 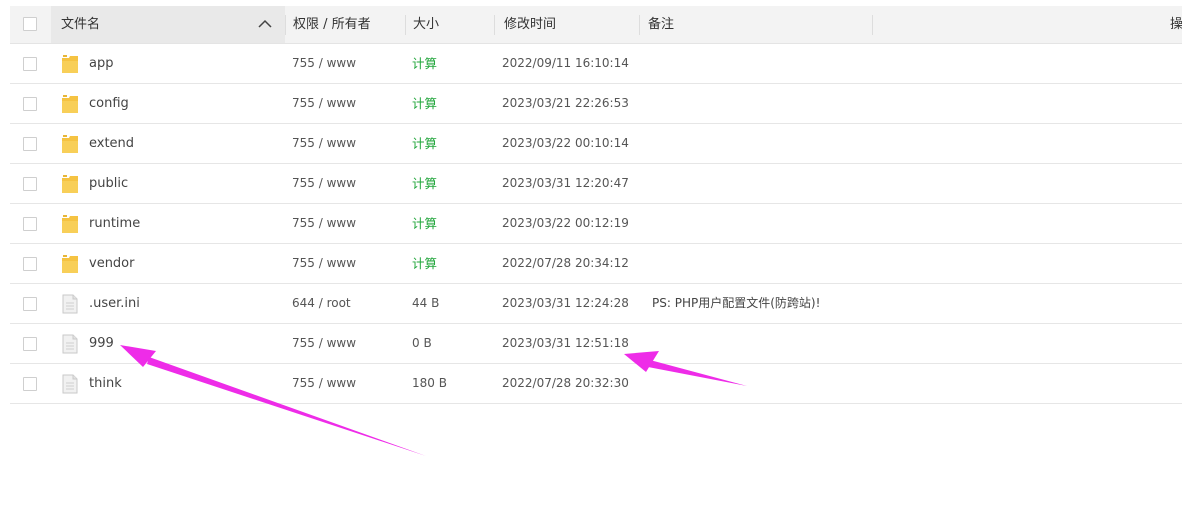 What do you see at coordinates (422, 343) in the screenshot?
I see `file-size: 0 B` at bounding box center [422, 343].